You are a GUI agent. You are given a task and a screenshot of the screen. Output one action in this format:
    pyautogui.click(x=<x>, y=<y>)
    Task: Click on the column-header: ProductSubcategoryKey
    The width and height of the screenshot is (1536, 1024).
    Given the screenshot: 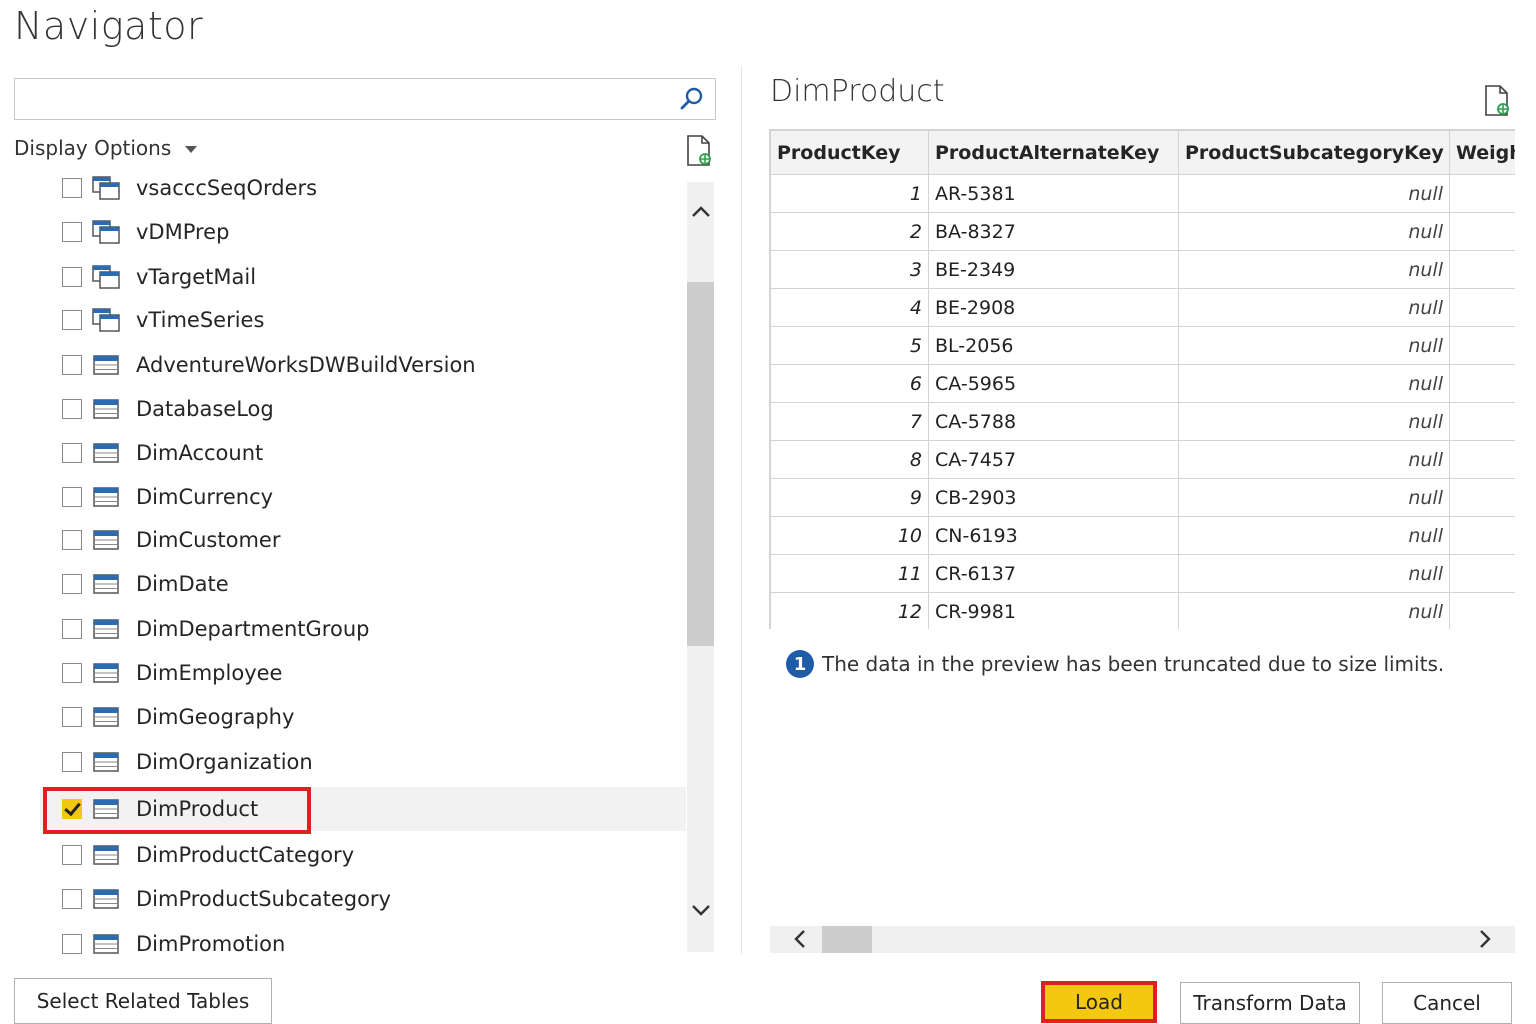 What is the action you would take?
    pyautogui.click(x=1314, y=152)
    